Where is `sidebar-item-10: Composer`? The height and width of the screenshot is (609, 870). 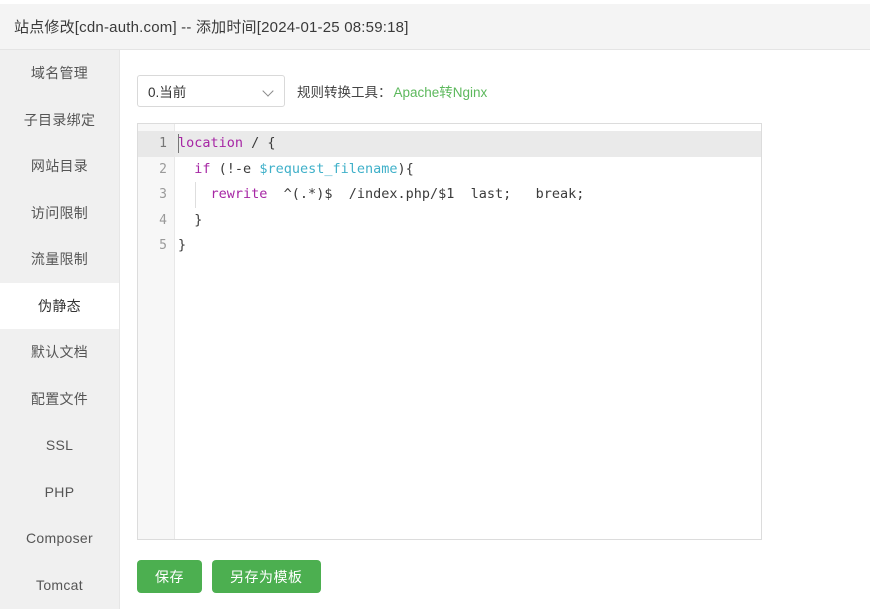
sidebar-item-10: Composer is located at coordinates (59, 538).